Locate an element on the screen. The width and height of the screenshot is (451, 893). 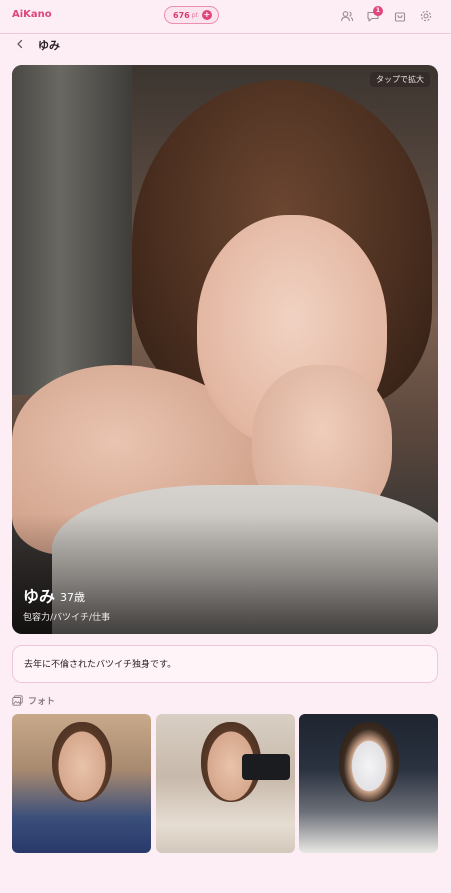
chevron-left-icon is located at coordinates (20, 44).